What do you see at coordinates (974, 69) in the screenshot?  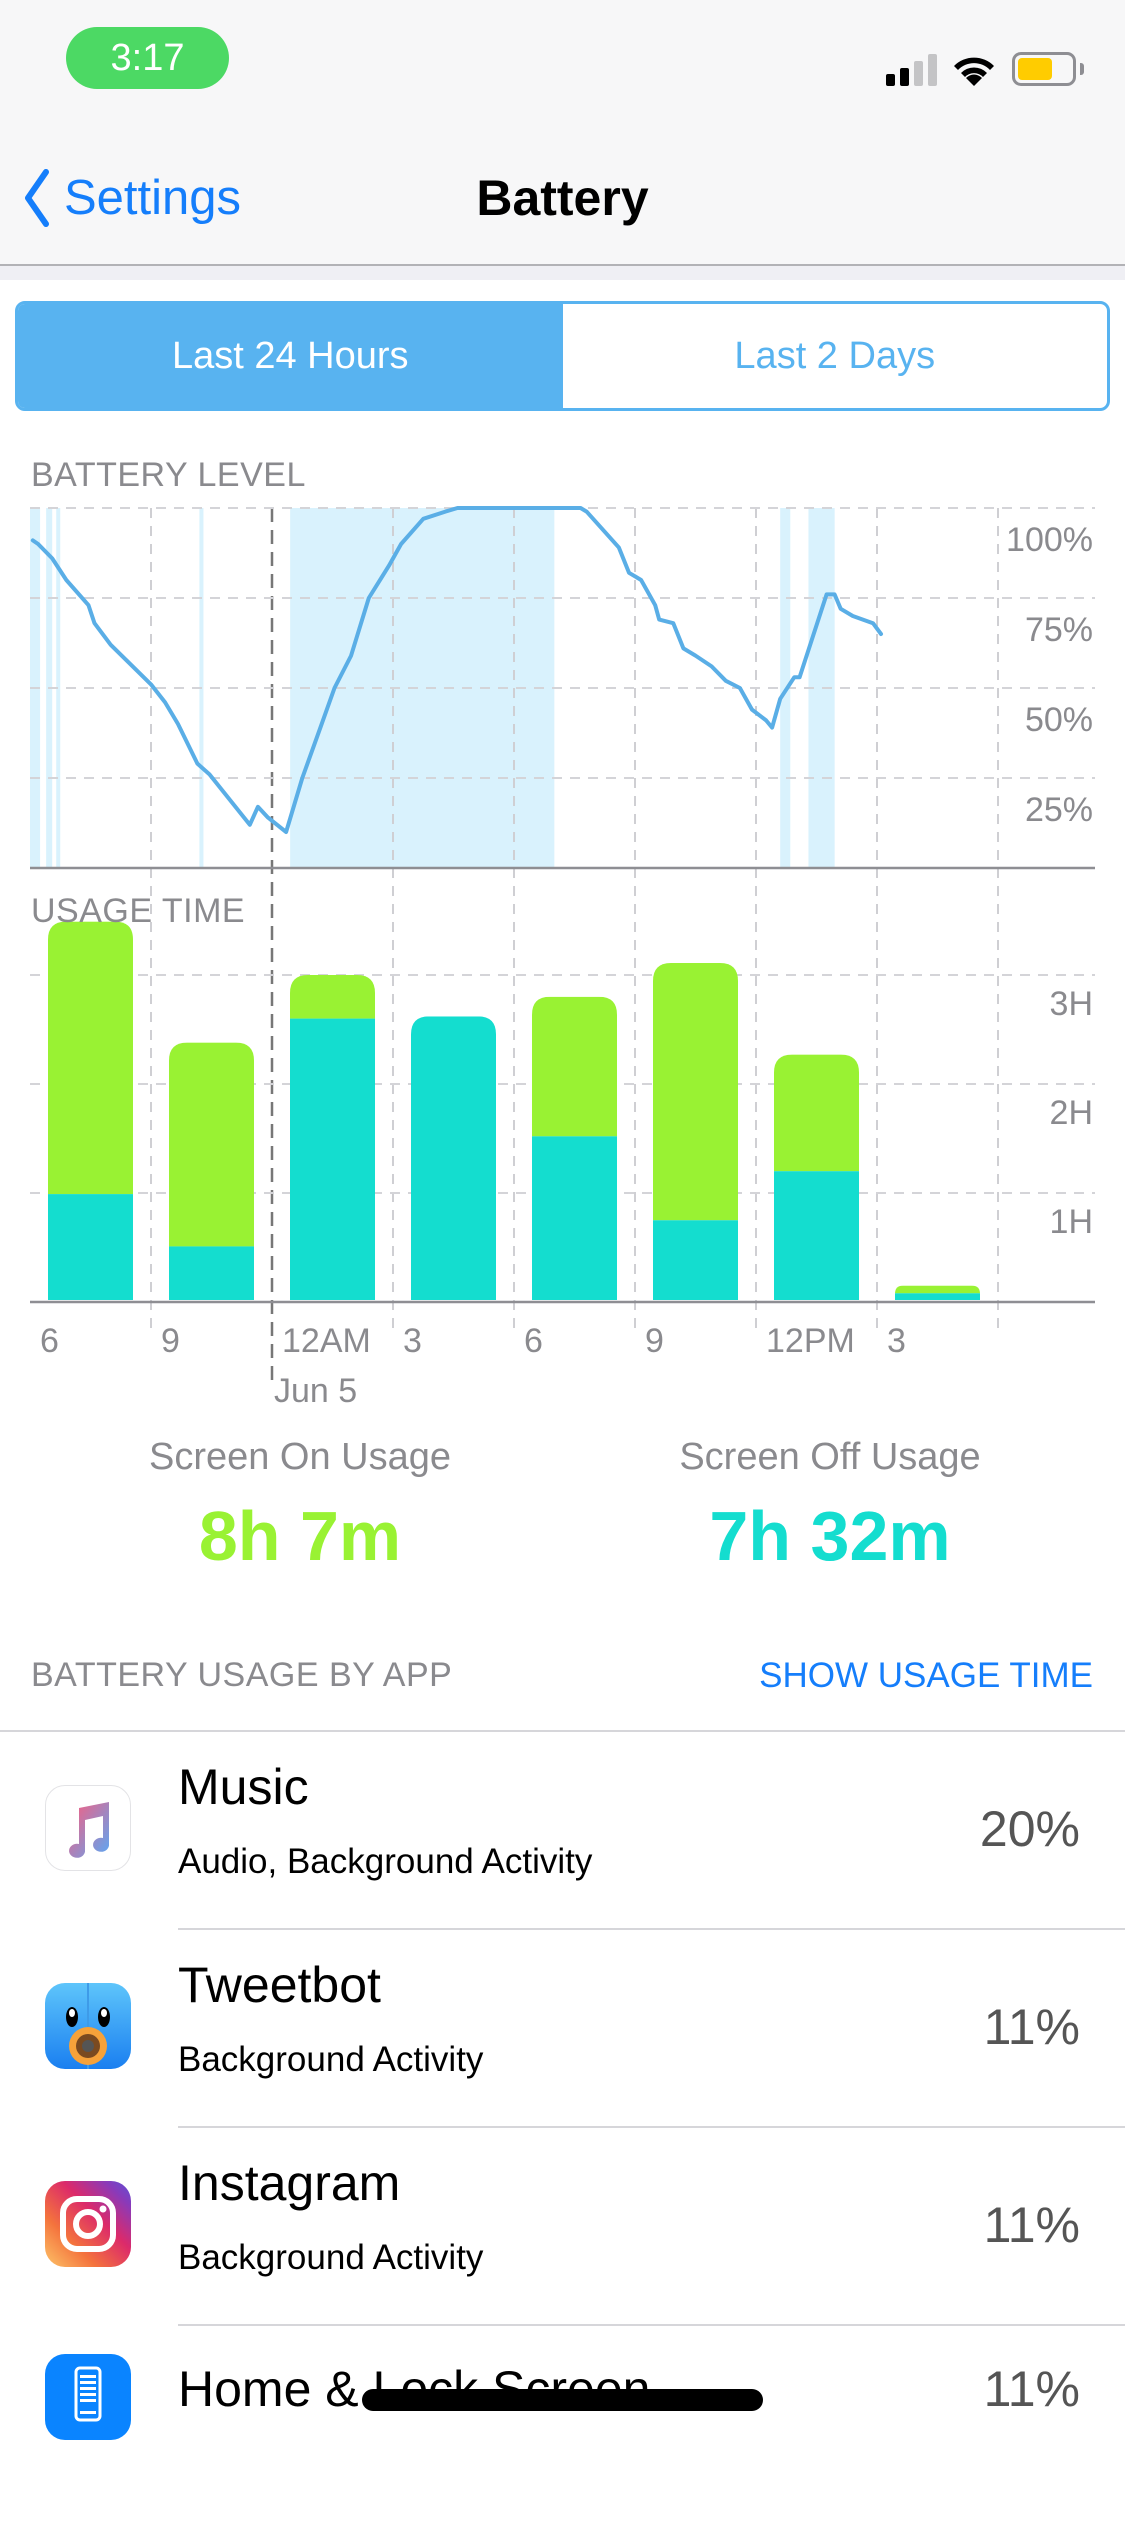 I see `wifi-icon` at bounding box center [974, 69].